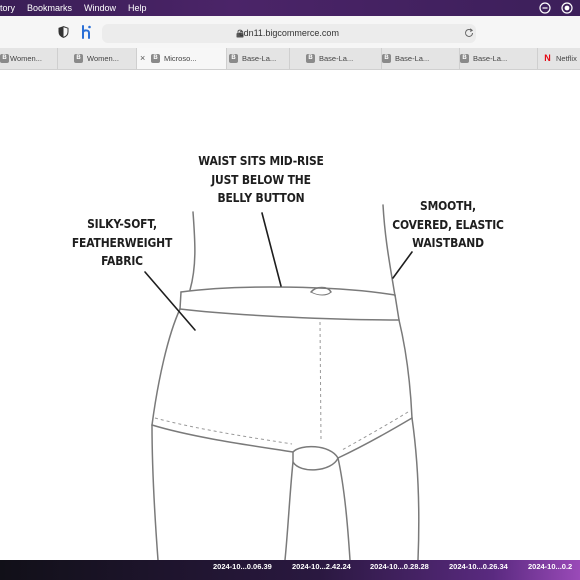 Image resolution: width=580 pixels, height=580 pixels. Describe the element at coordinates (567, 8) in the screenshot. I see `record-circle-icon` at that location.